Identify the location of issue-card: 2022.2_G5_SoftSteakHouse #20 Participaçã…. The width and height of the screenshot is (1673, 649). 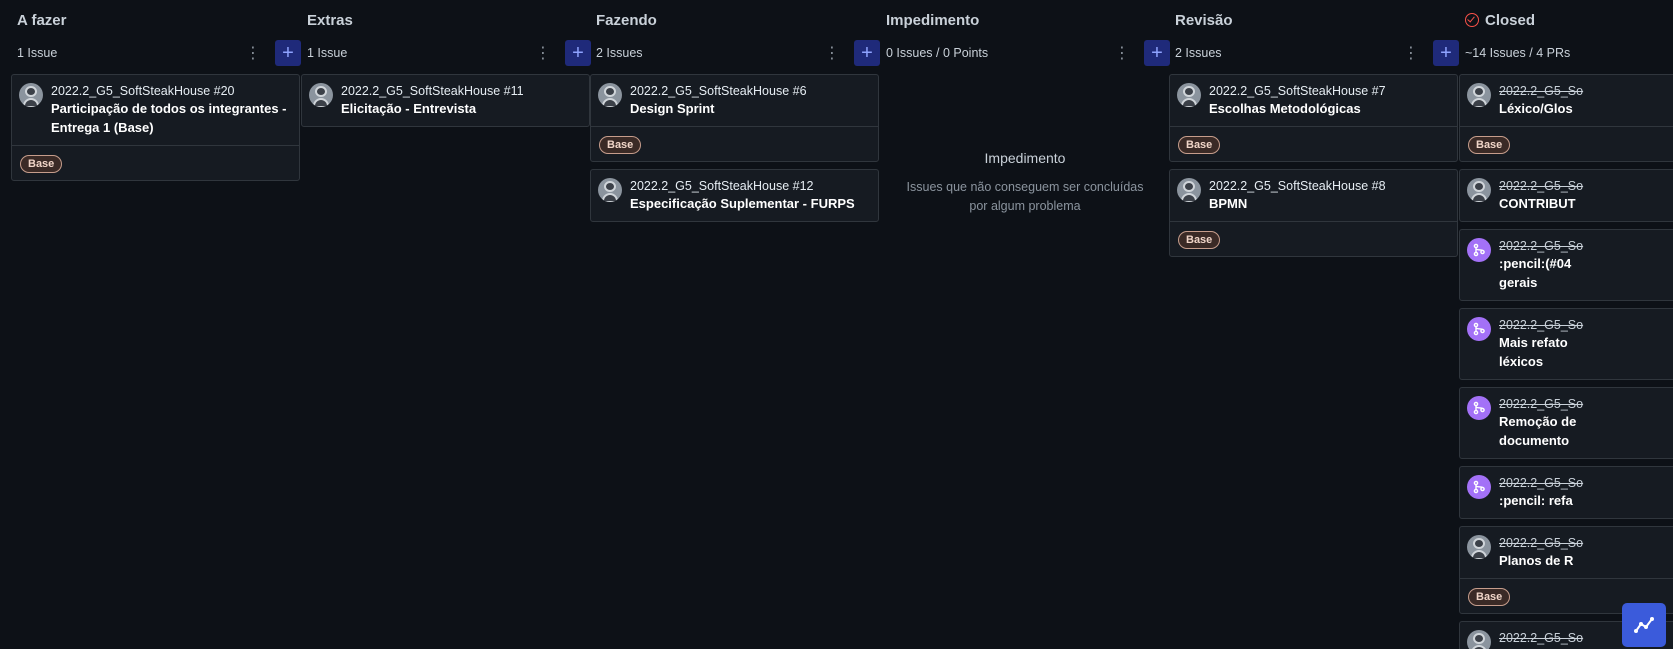
(155, 127).